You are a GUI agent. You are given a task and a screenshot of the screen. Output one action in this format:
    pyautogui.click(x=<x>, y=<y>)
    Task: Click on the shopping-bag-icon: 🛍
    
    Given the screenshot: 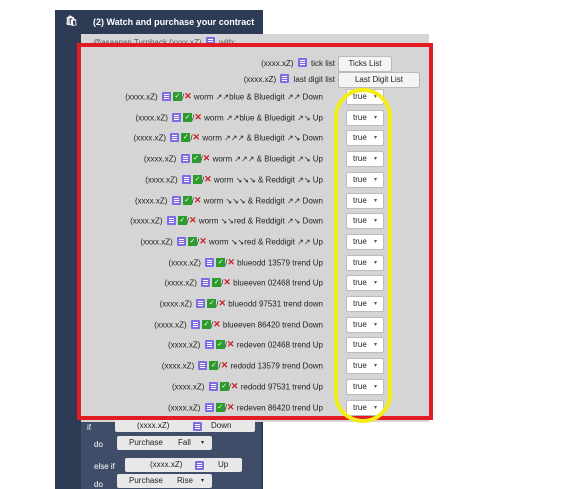 What is the action you would take?
    pyautogui.click(x=71, y=21)
    